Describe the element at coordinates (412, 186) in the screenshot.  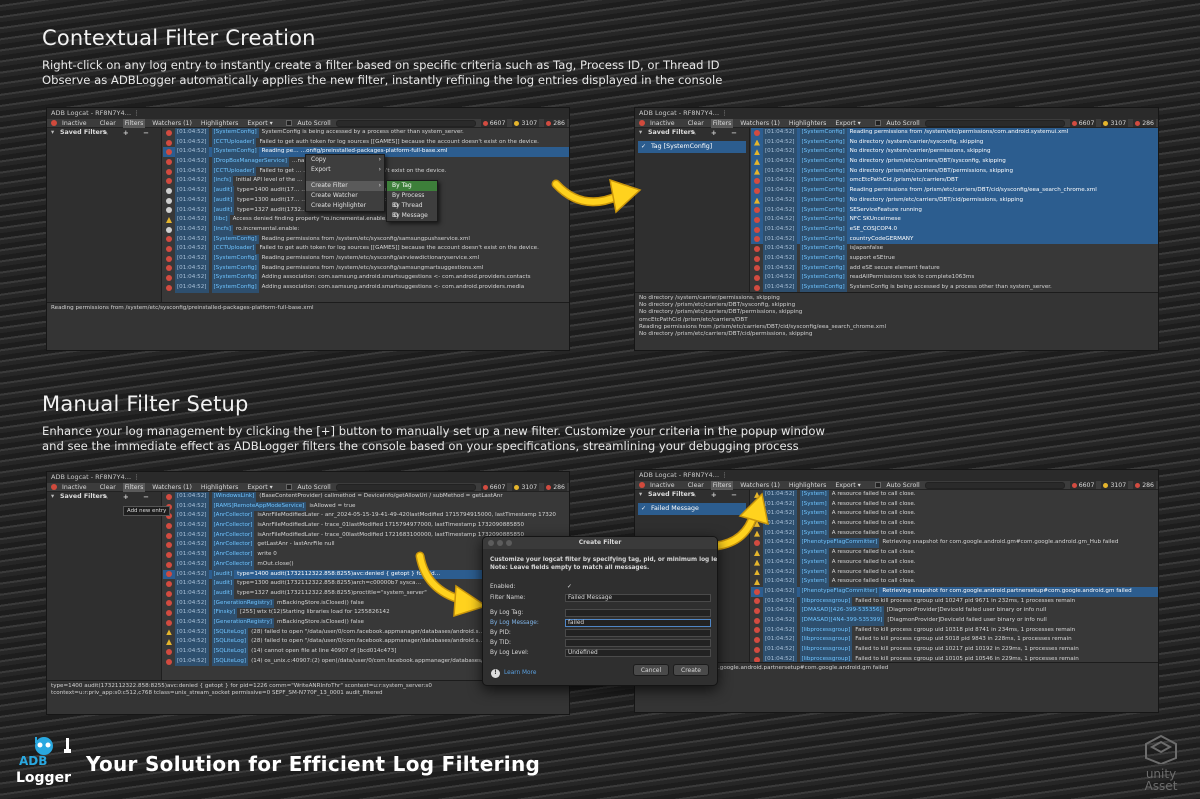
I see `menu-item-by-tag: By Tag` at that location.